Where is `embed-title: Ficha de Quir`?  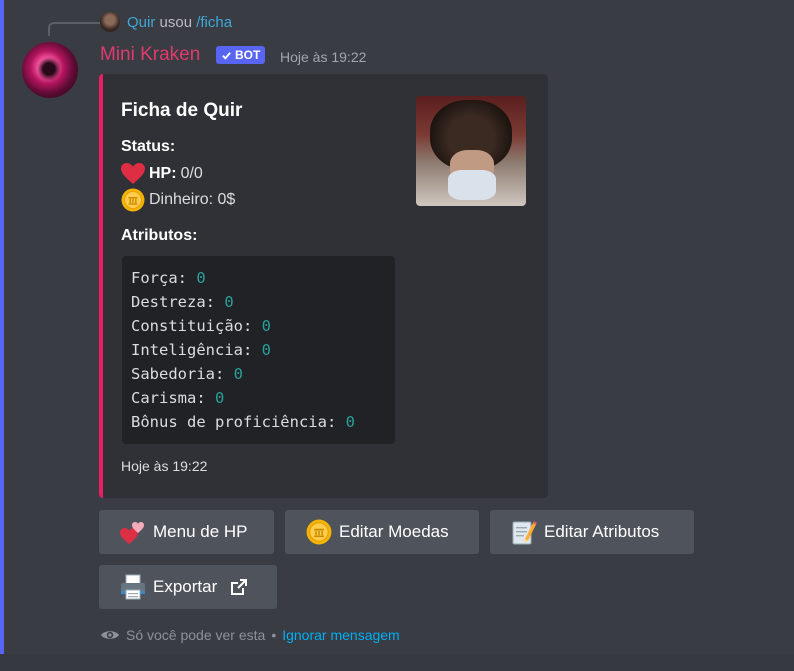
embed-title: Ficha de Quir is located at coordinates (182, 110).